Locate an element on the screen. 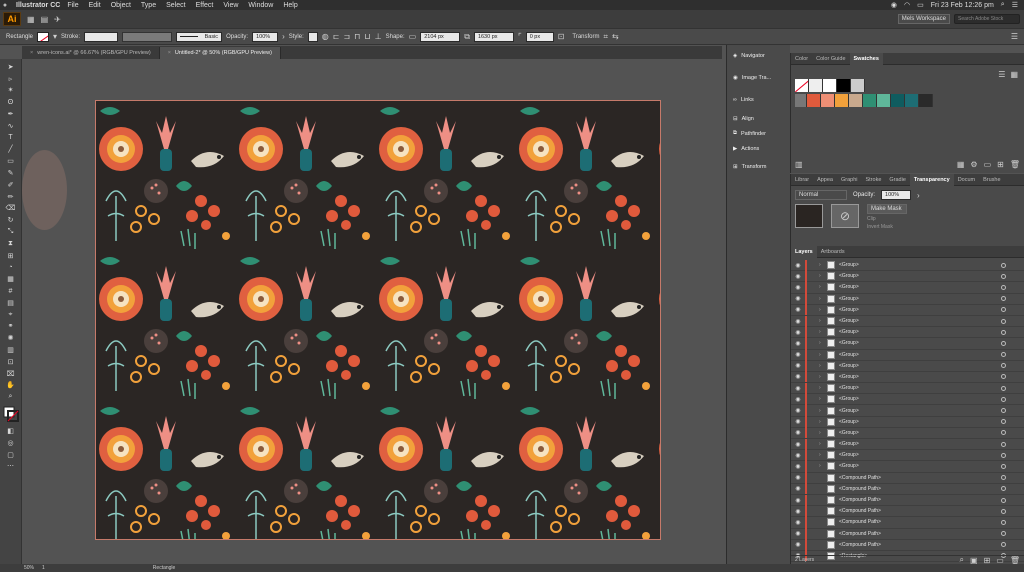  fill-swatch is located at coordinates (43, 36).